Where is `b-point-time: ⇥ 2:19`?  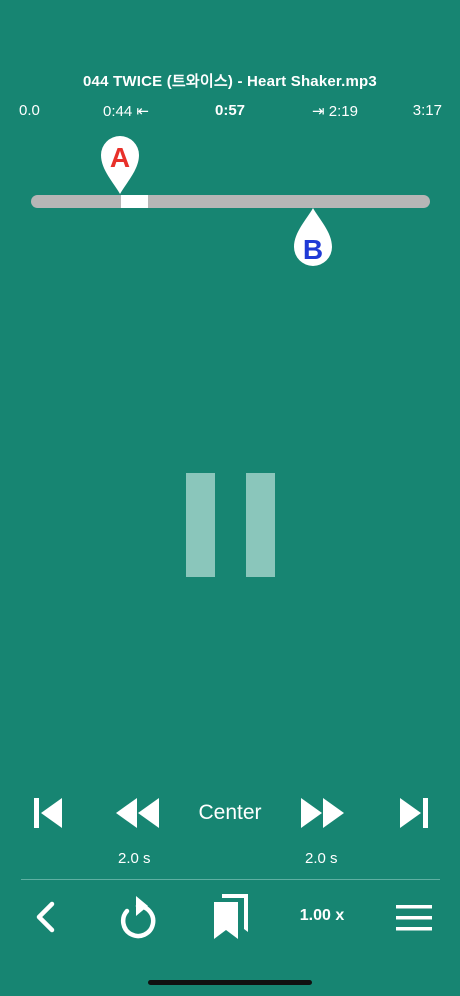 b-point-time: ⇥ 2:19 is located at coordinates (335, 112).